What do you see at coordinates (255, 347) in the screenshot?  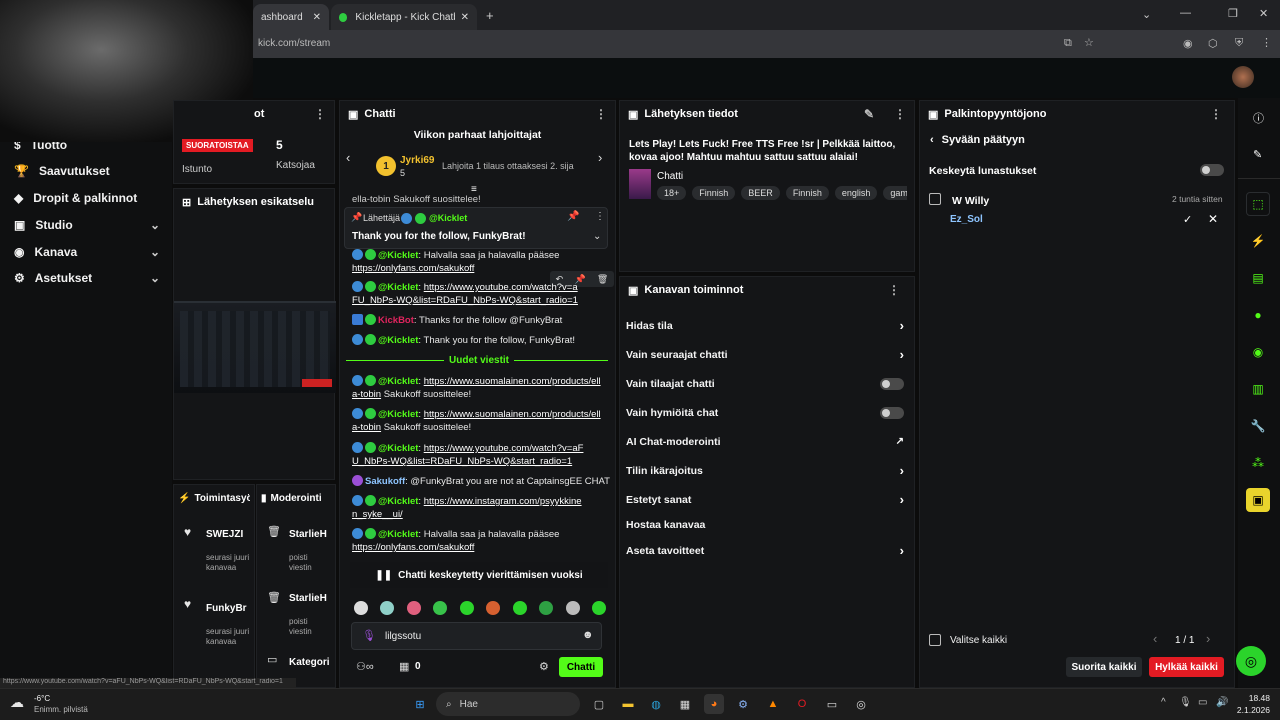 I see `stream-preview-video` at bounding box center [255, 347].